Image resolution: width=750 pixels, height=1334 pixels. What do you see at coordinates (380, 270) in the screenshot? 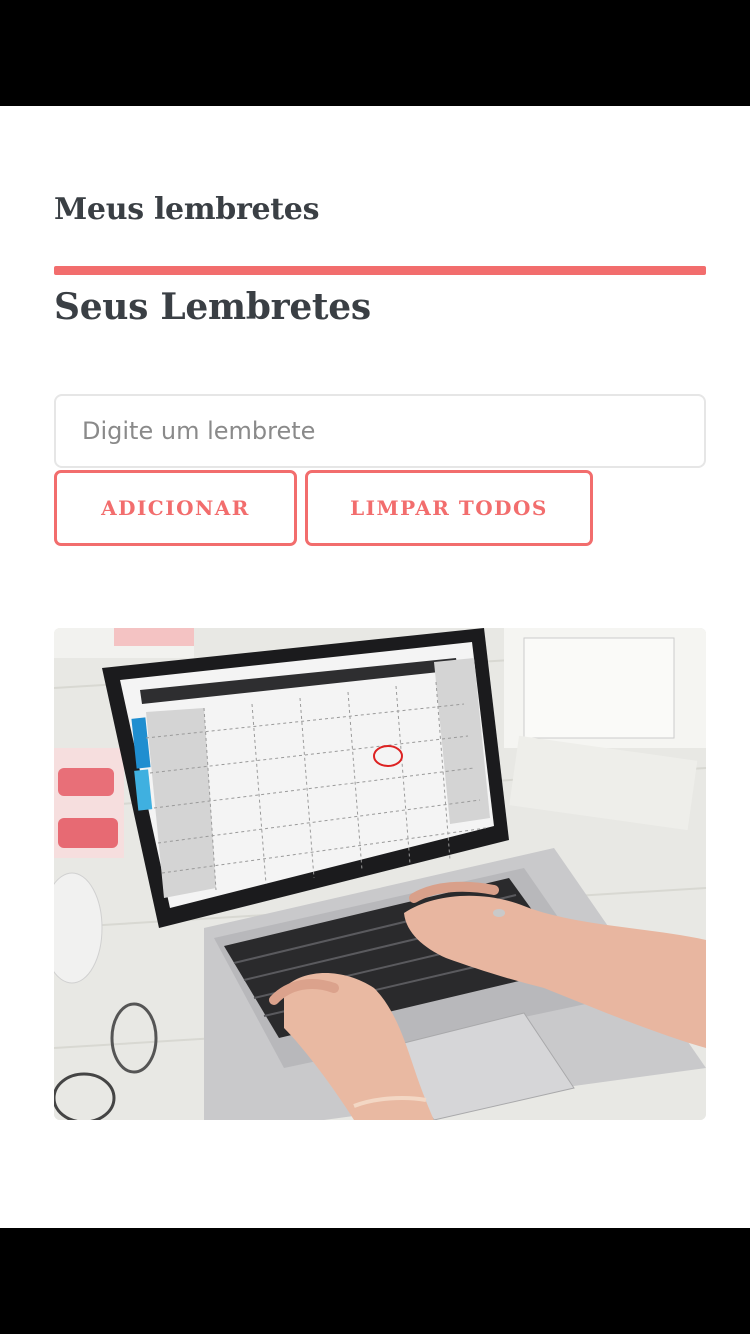
I see `accent-divider` at bounding box center [380, 270].